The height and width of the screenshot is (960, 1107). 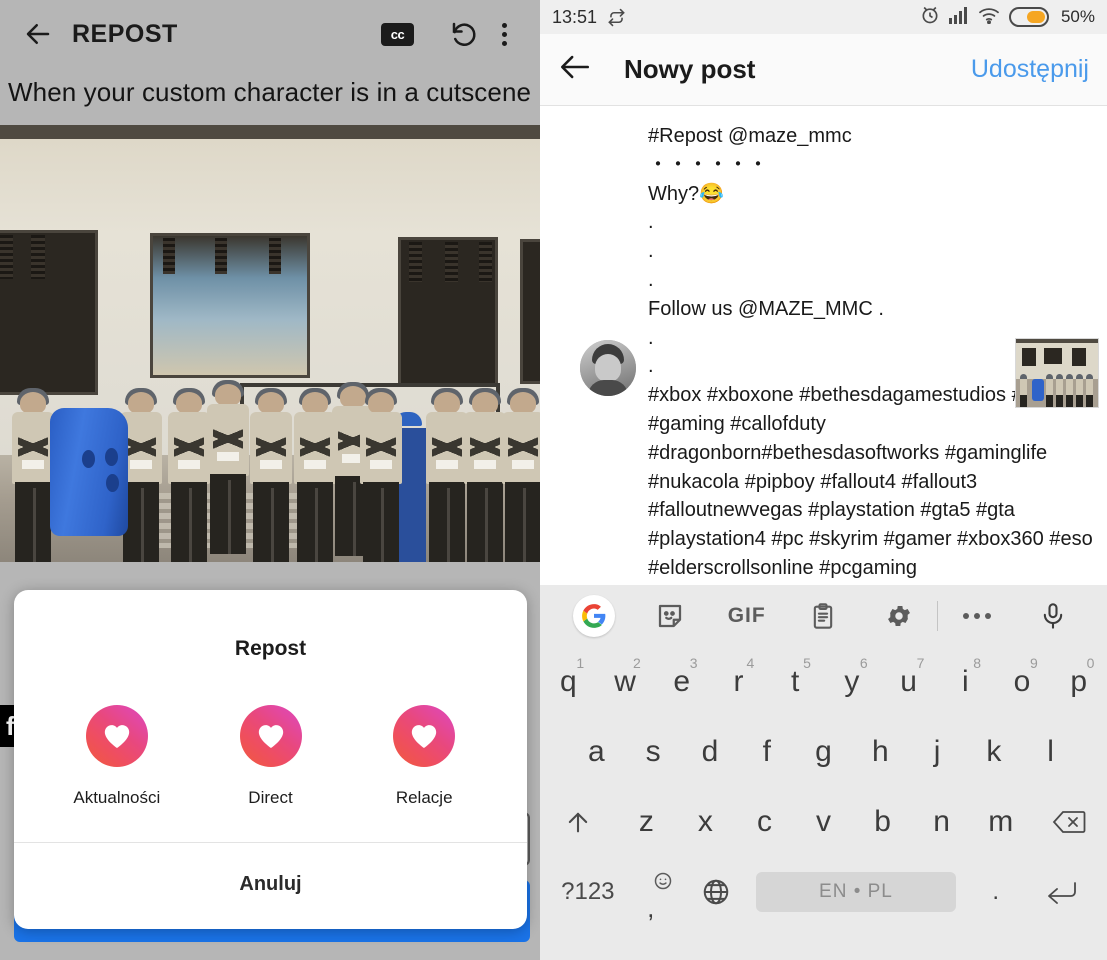 I want to click on key-c: c, so click(x=764, y=822).